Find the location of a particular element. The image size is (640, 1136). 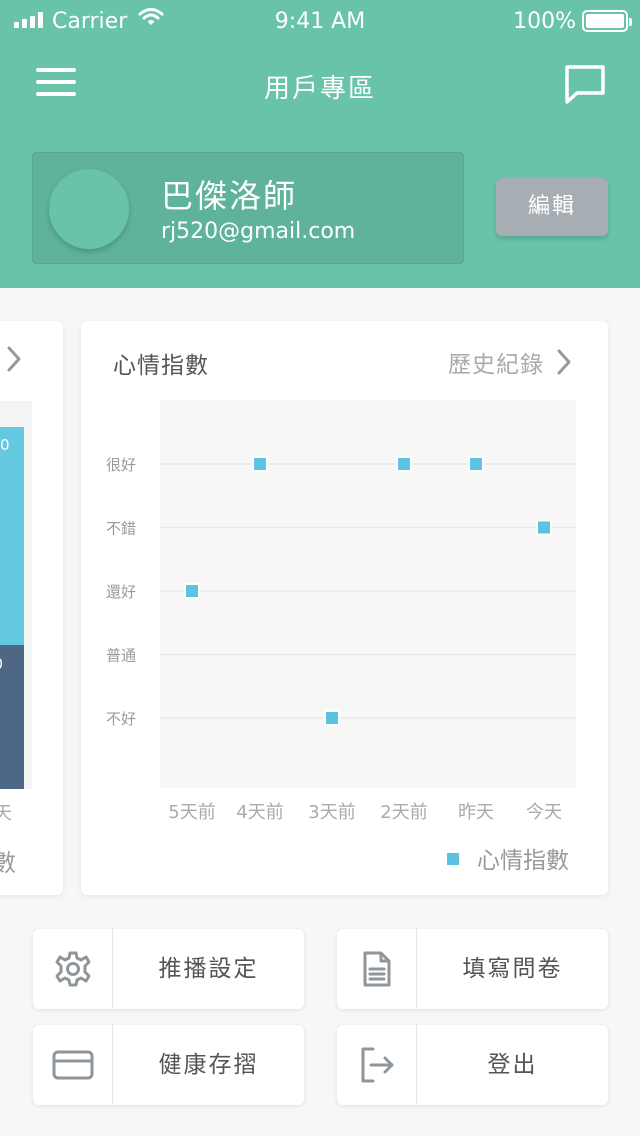

legend-label: 數 is located at coordinates (8, 863).